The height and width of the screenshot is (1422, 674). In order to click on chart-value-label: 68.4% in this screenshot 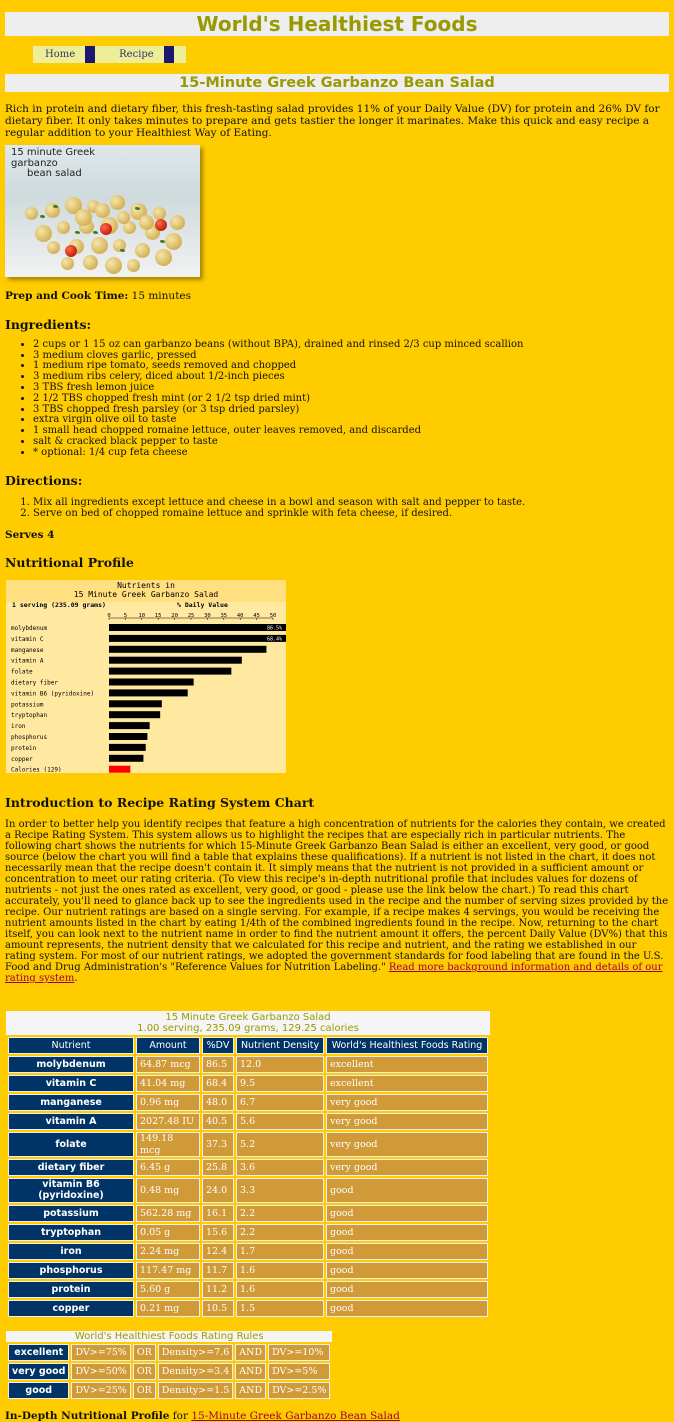, I will do `click(274, 640)`.